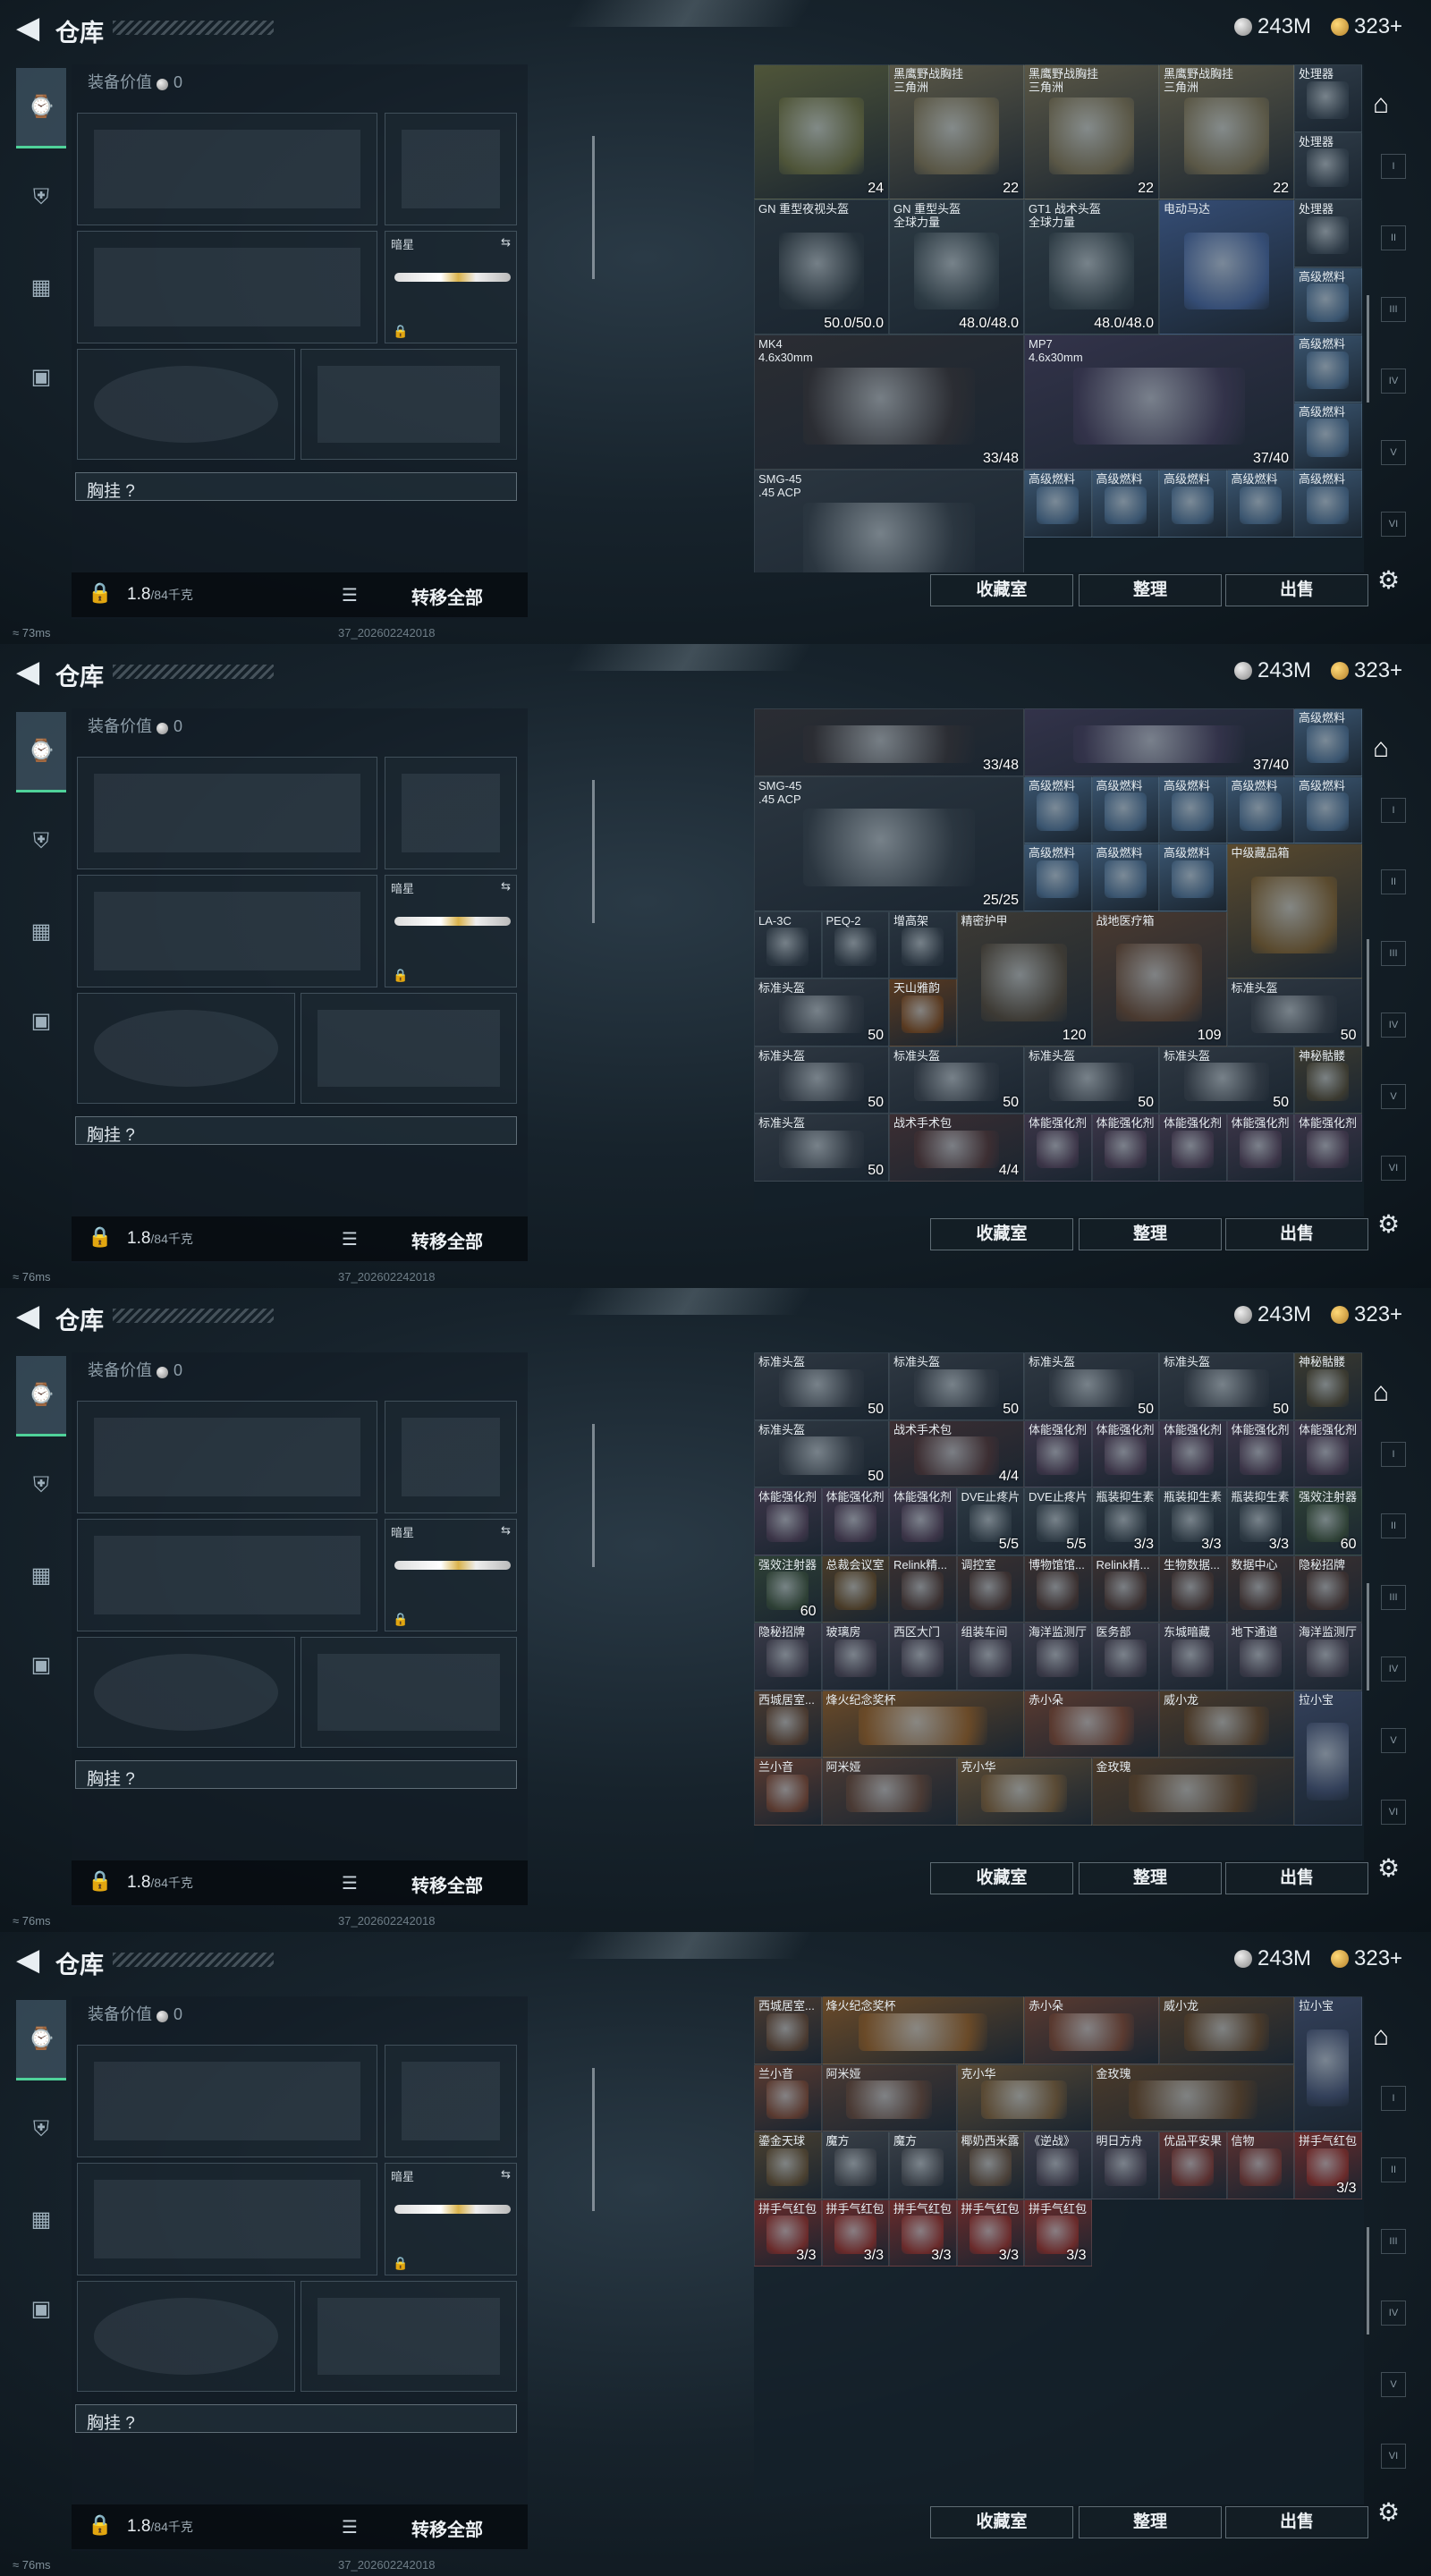 The width and height of the screenshot is (1431, 2576). Describe the element at coordinates (957, 267) in the screenshot. I see `inventory-item: GN 重型头盔 全球力量 48.0/48.0` at that location.